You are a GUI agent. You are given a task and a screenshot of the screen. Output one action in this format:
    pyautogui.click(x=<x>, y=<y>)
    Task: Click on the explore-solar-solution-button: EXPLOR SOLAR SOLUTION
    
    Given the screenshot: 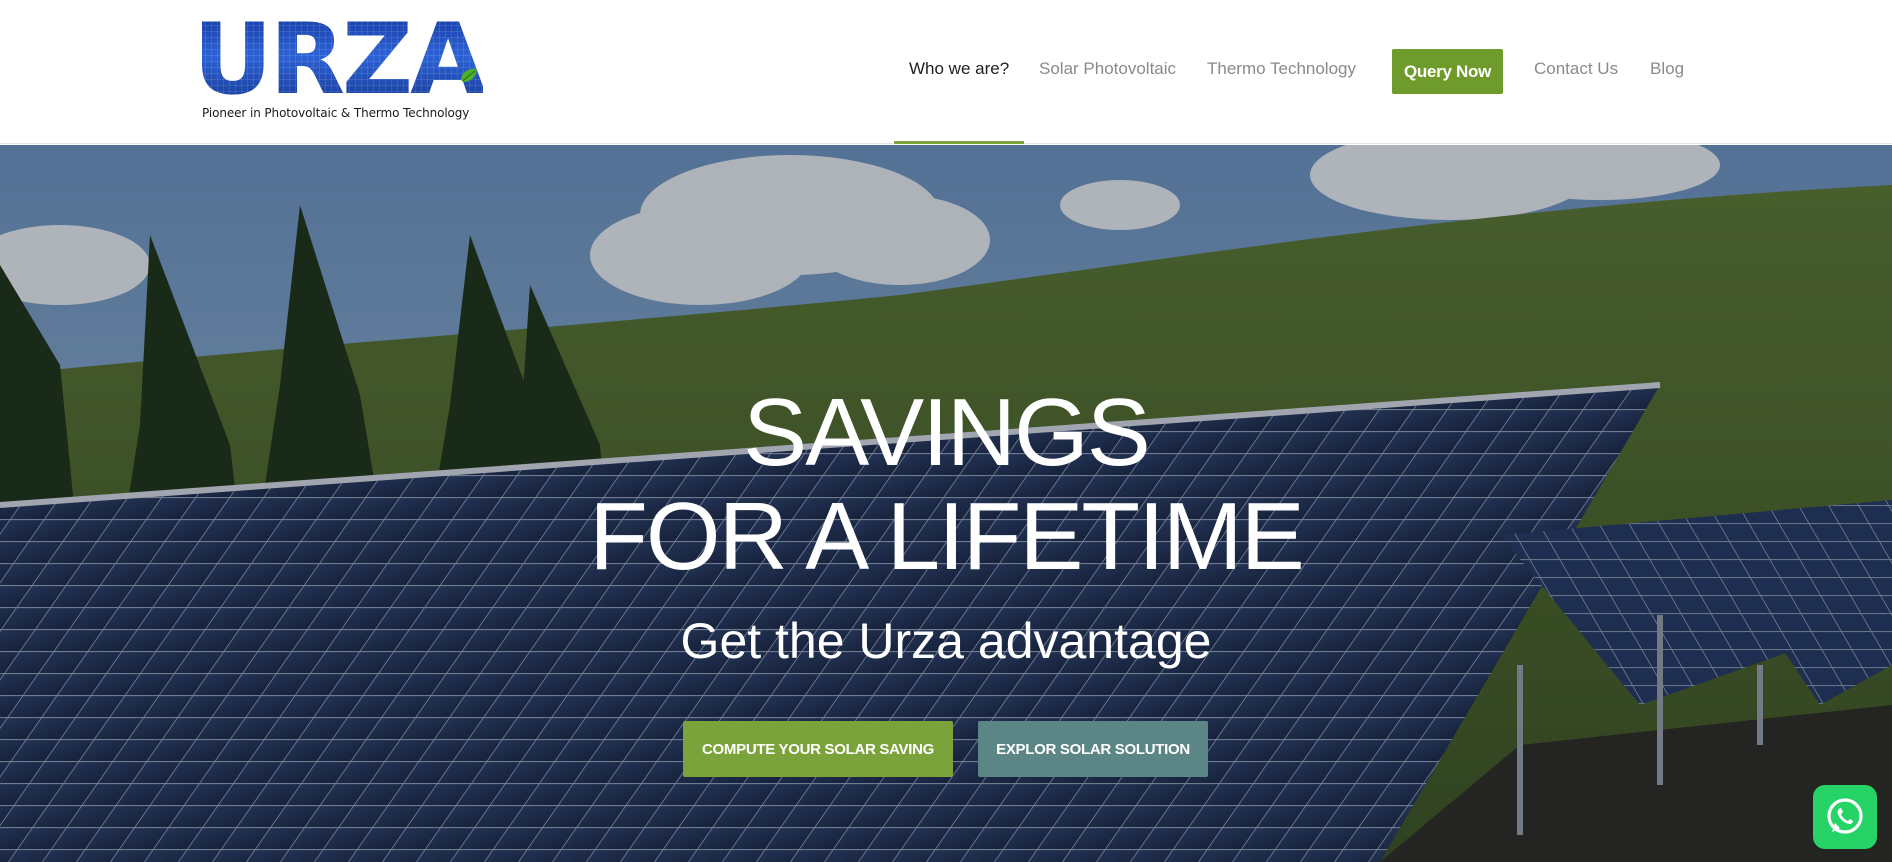 What is the action you would take?
    pyautogui.click(x=1093, y=749)
    